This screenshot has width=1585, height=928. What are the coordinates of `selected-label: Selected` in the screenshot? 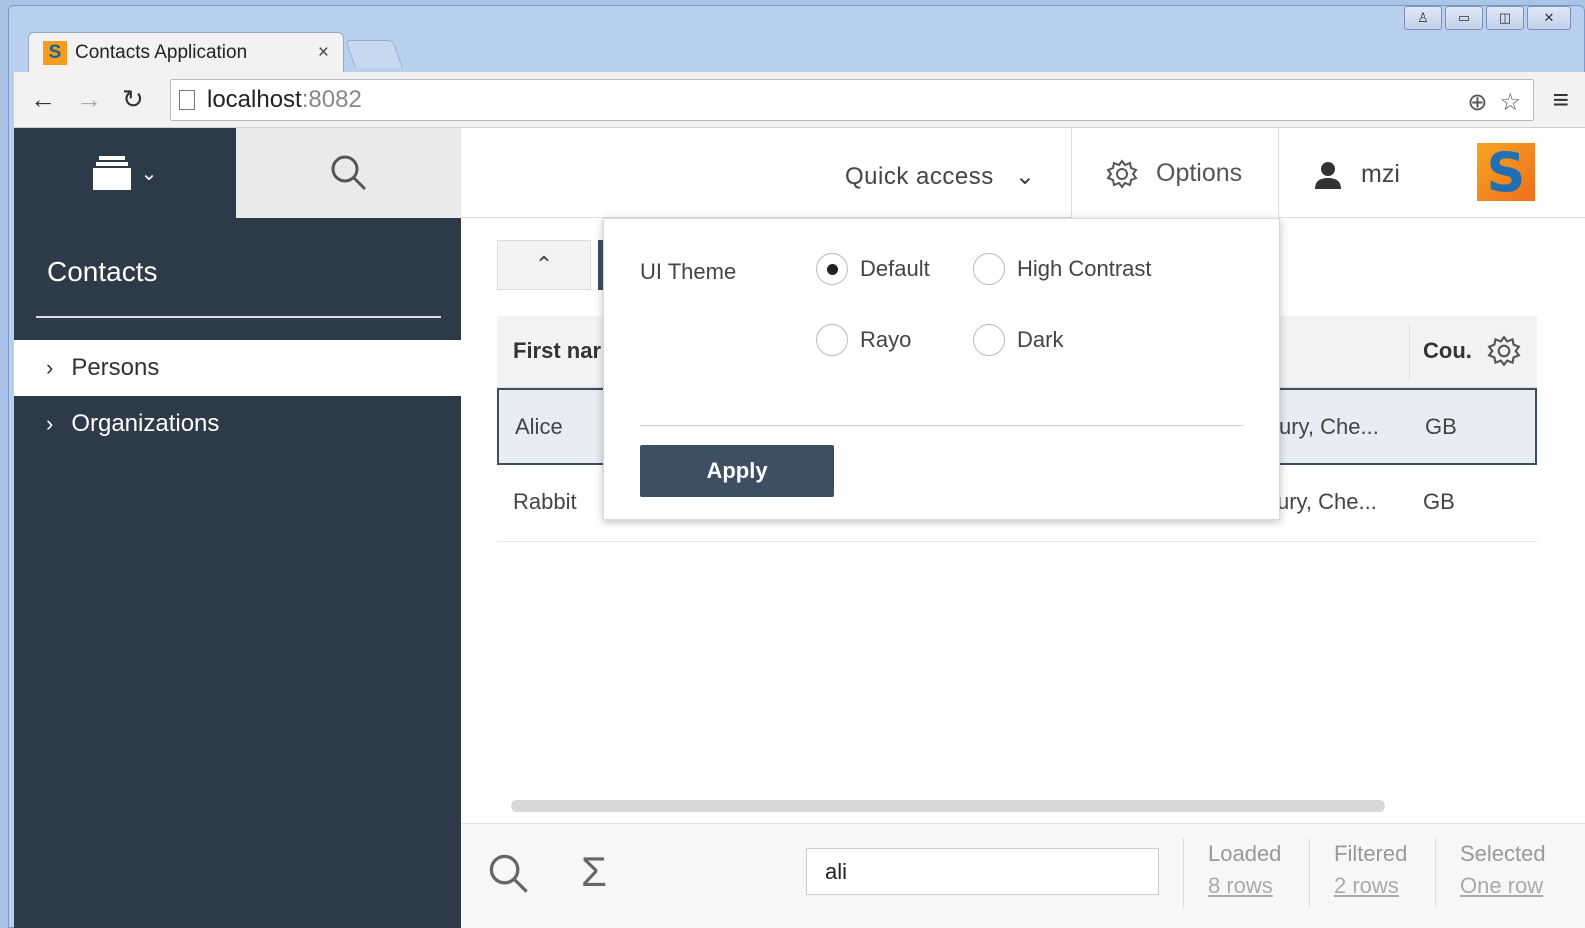 It's located at (1503, 853).